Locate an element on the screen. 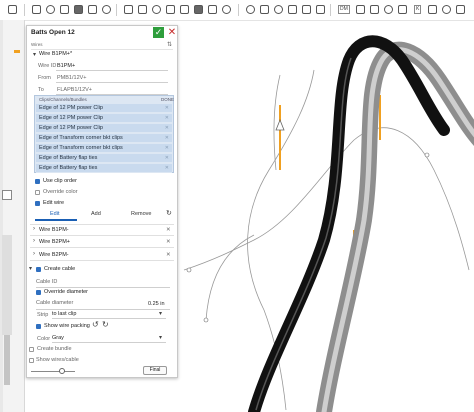 This screenshot has width=474, height=412. strip-value: to last clip is located at coordinates (64, 314).